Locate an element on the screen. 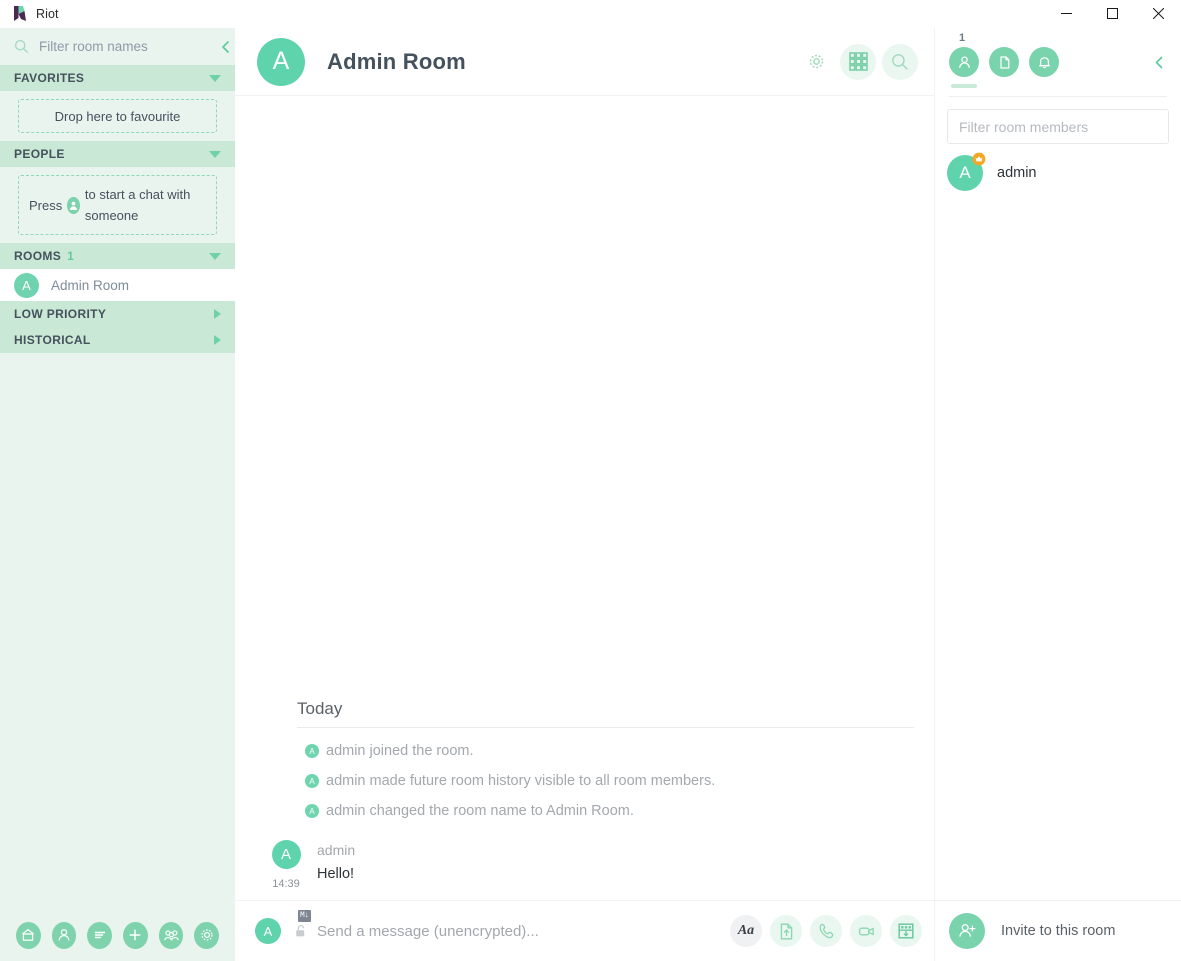 This screenshot has height=961, width=1181. search-icon is located at coordinates (22, 46).